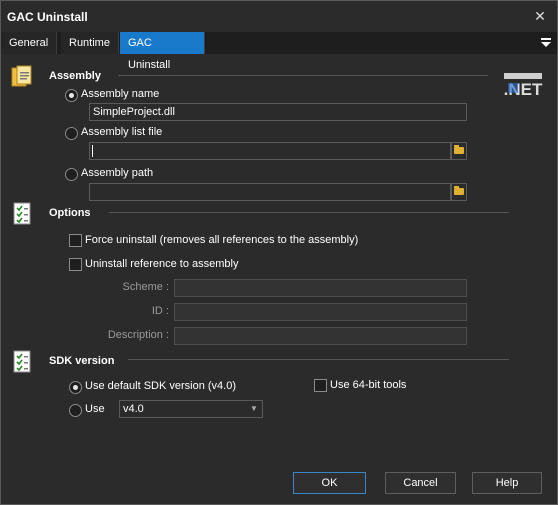 The height and width of the screenshot is (505, 558). I want to click on description-label: Description :, so click(138, 335).